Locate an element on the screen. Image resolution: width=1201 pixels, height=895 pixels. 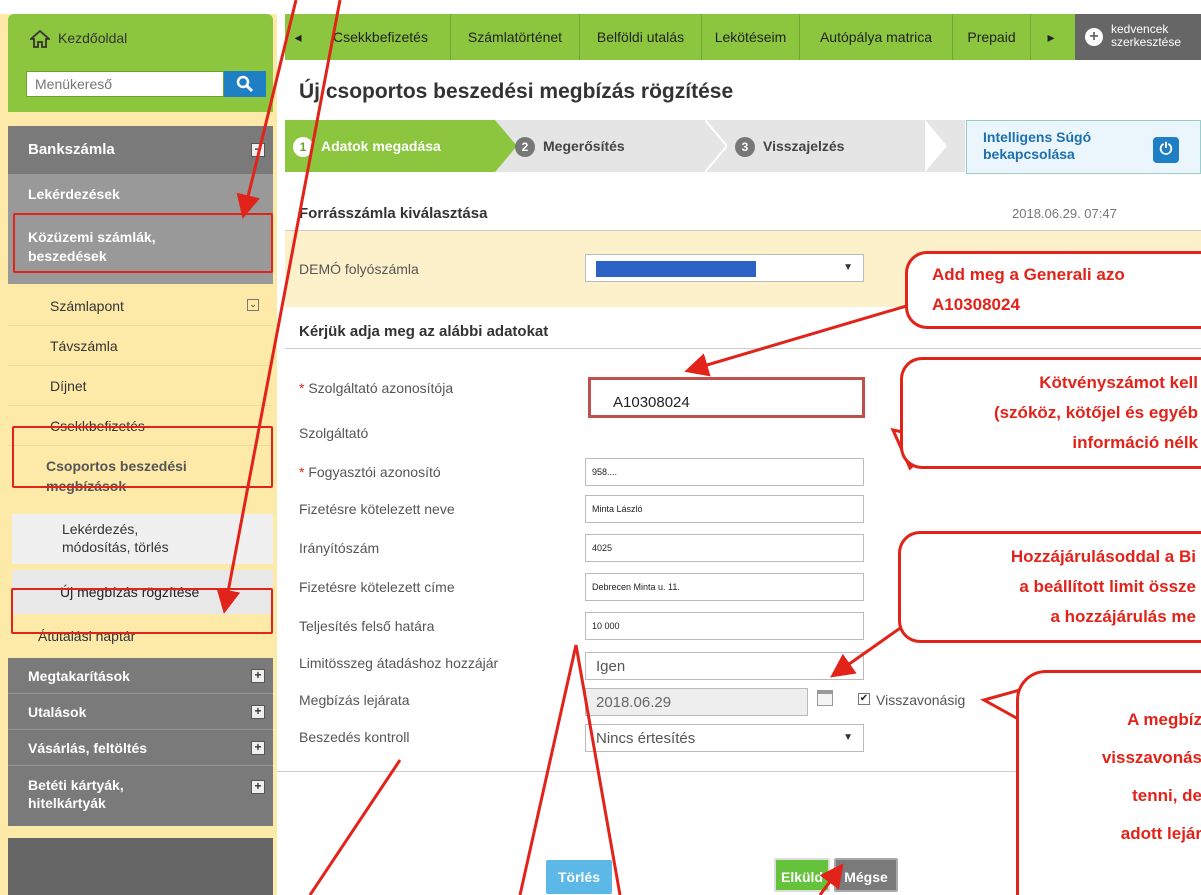
favorites-label: szerkesztése is located at coordinates (1146, 42).